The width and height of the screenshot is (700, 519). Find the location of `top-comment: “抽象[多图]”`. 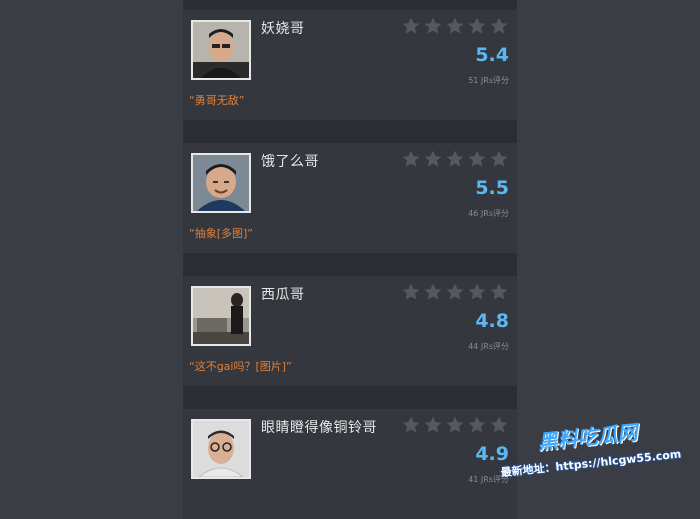

top-comment: “抽象[多图]” is located at coordinates (221, 233).